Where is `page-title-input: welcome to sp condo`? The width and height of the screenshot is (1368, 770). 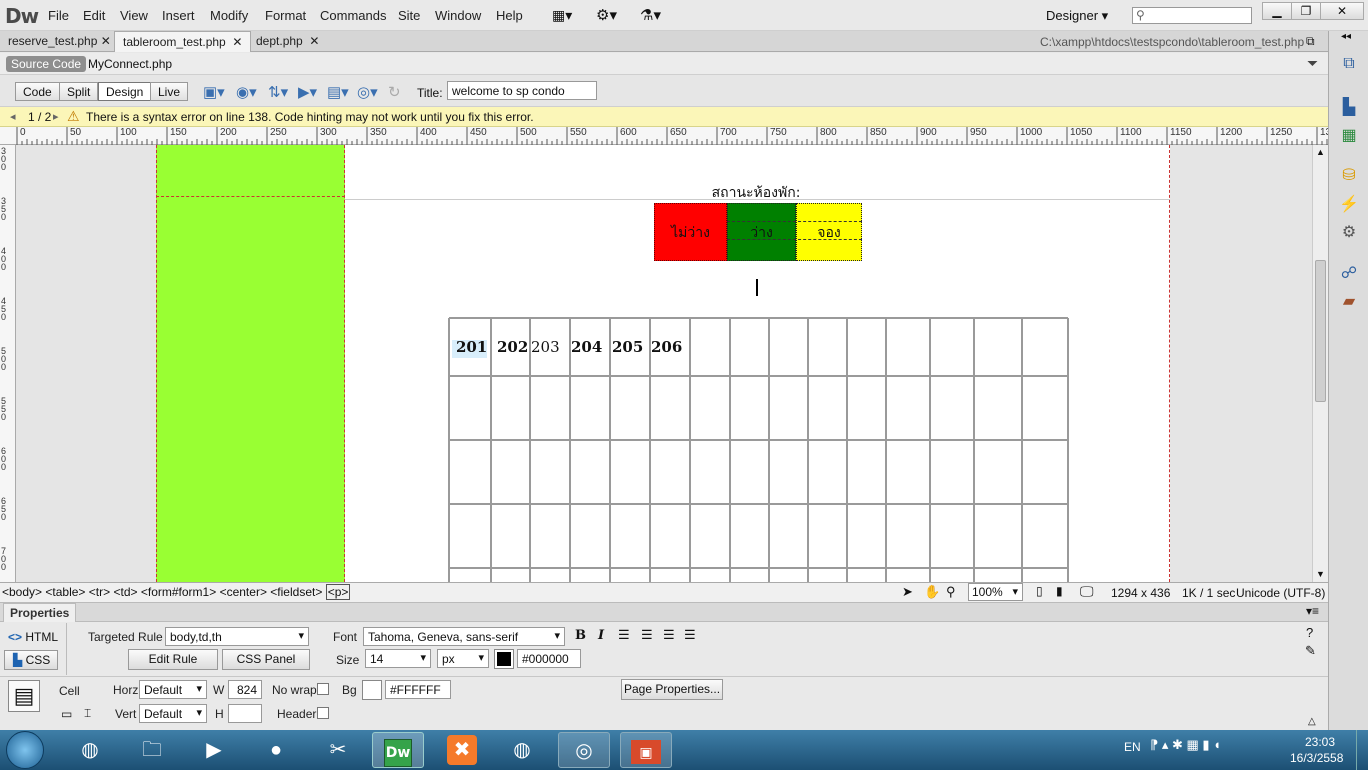
page-title-input: welcome to sp condo is located at coordinates (522, 90).